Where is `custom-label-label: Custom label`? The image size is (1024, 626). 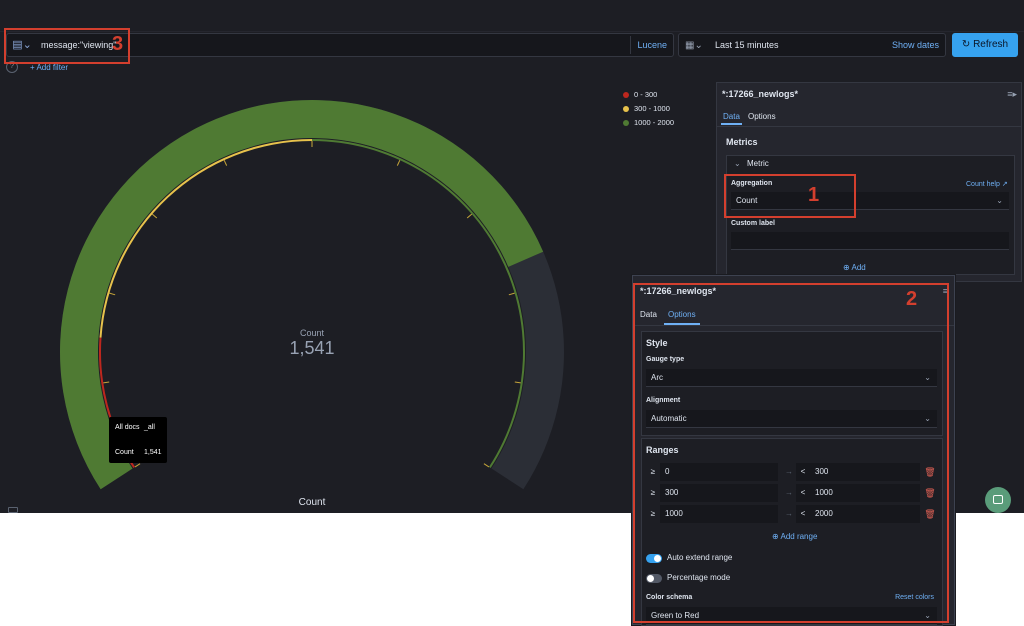
custom-label-label: Custom label is located at coordinates (753, 223).